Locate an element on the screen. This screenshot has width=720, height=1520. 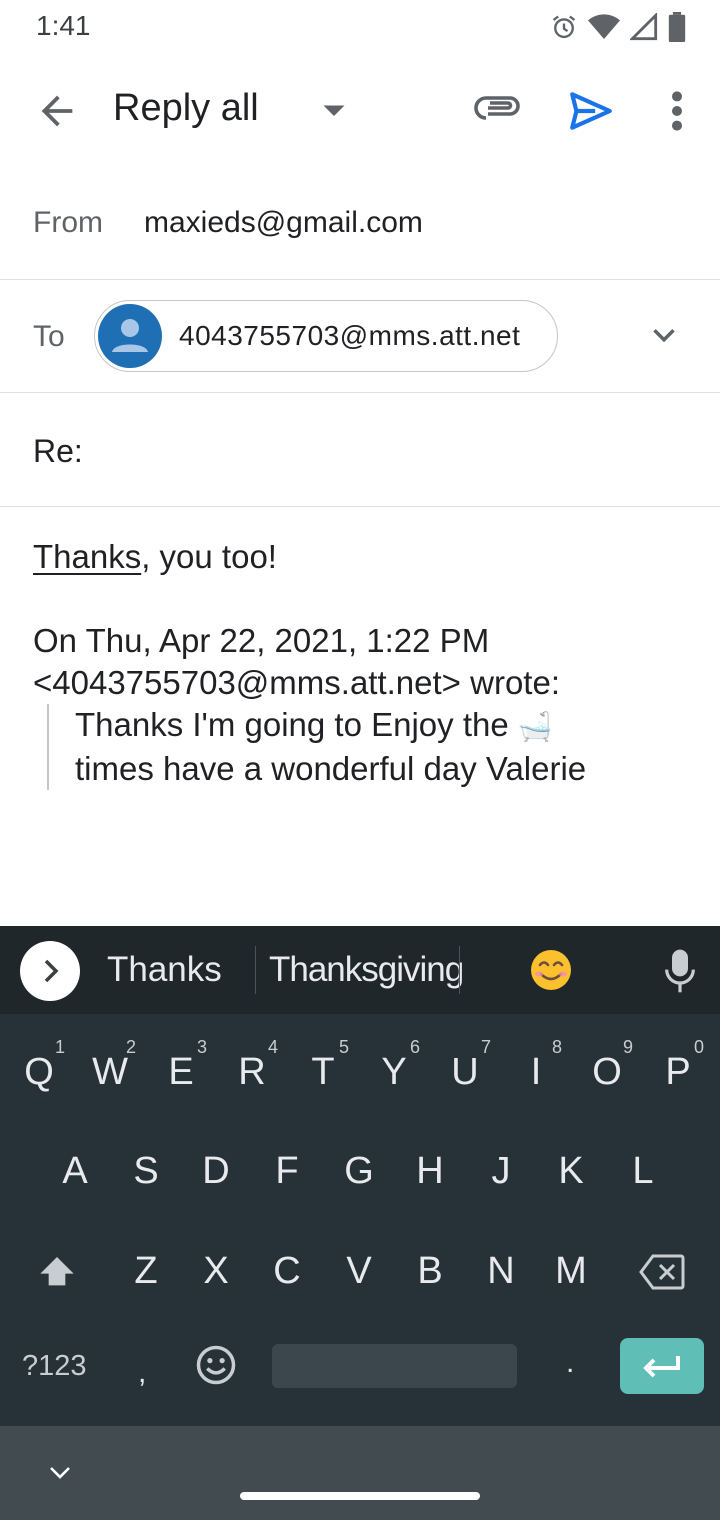
keyboard-menu-button is located at coordinates (50, 971).